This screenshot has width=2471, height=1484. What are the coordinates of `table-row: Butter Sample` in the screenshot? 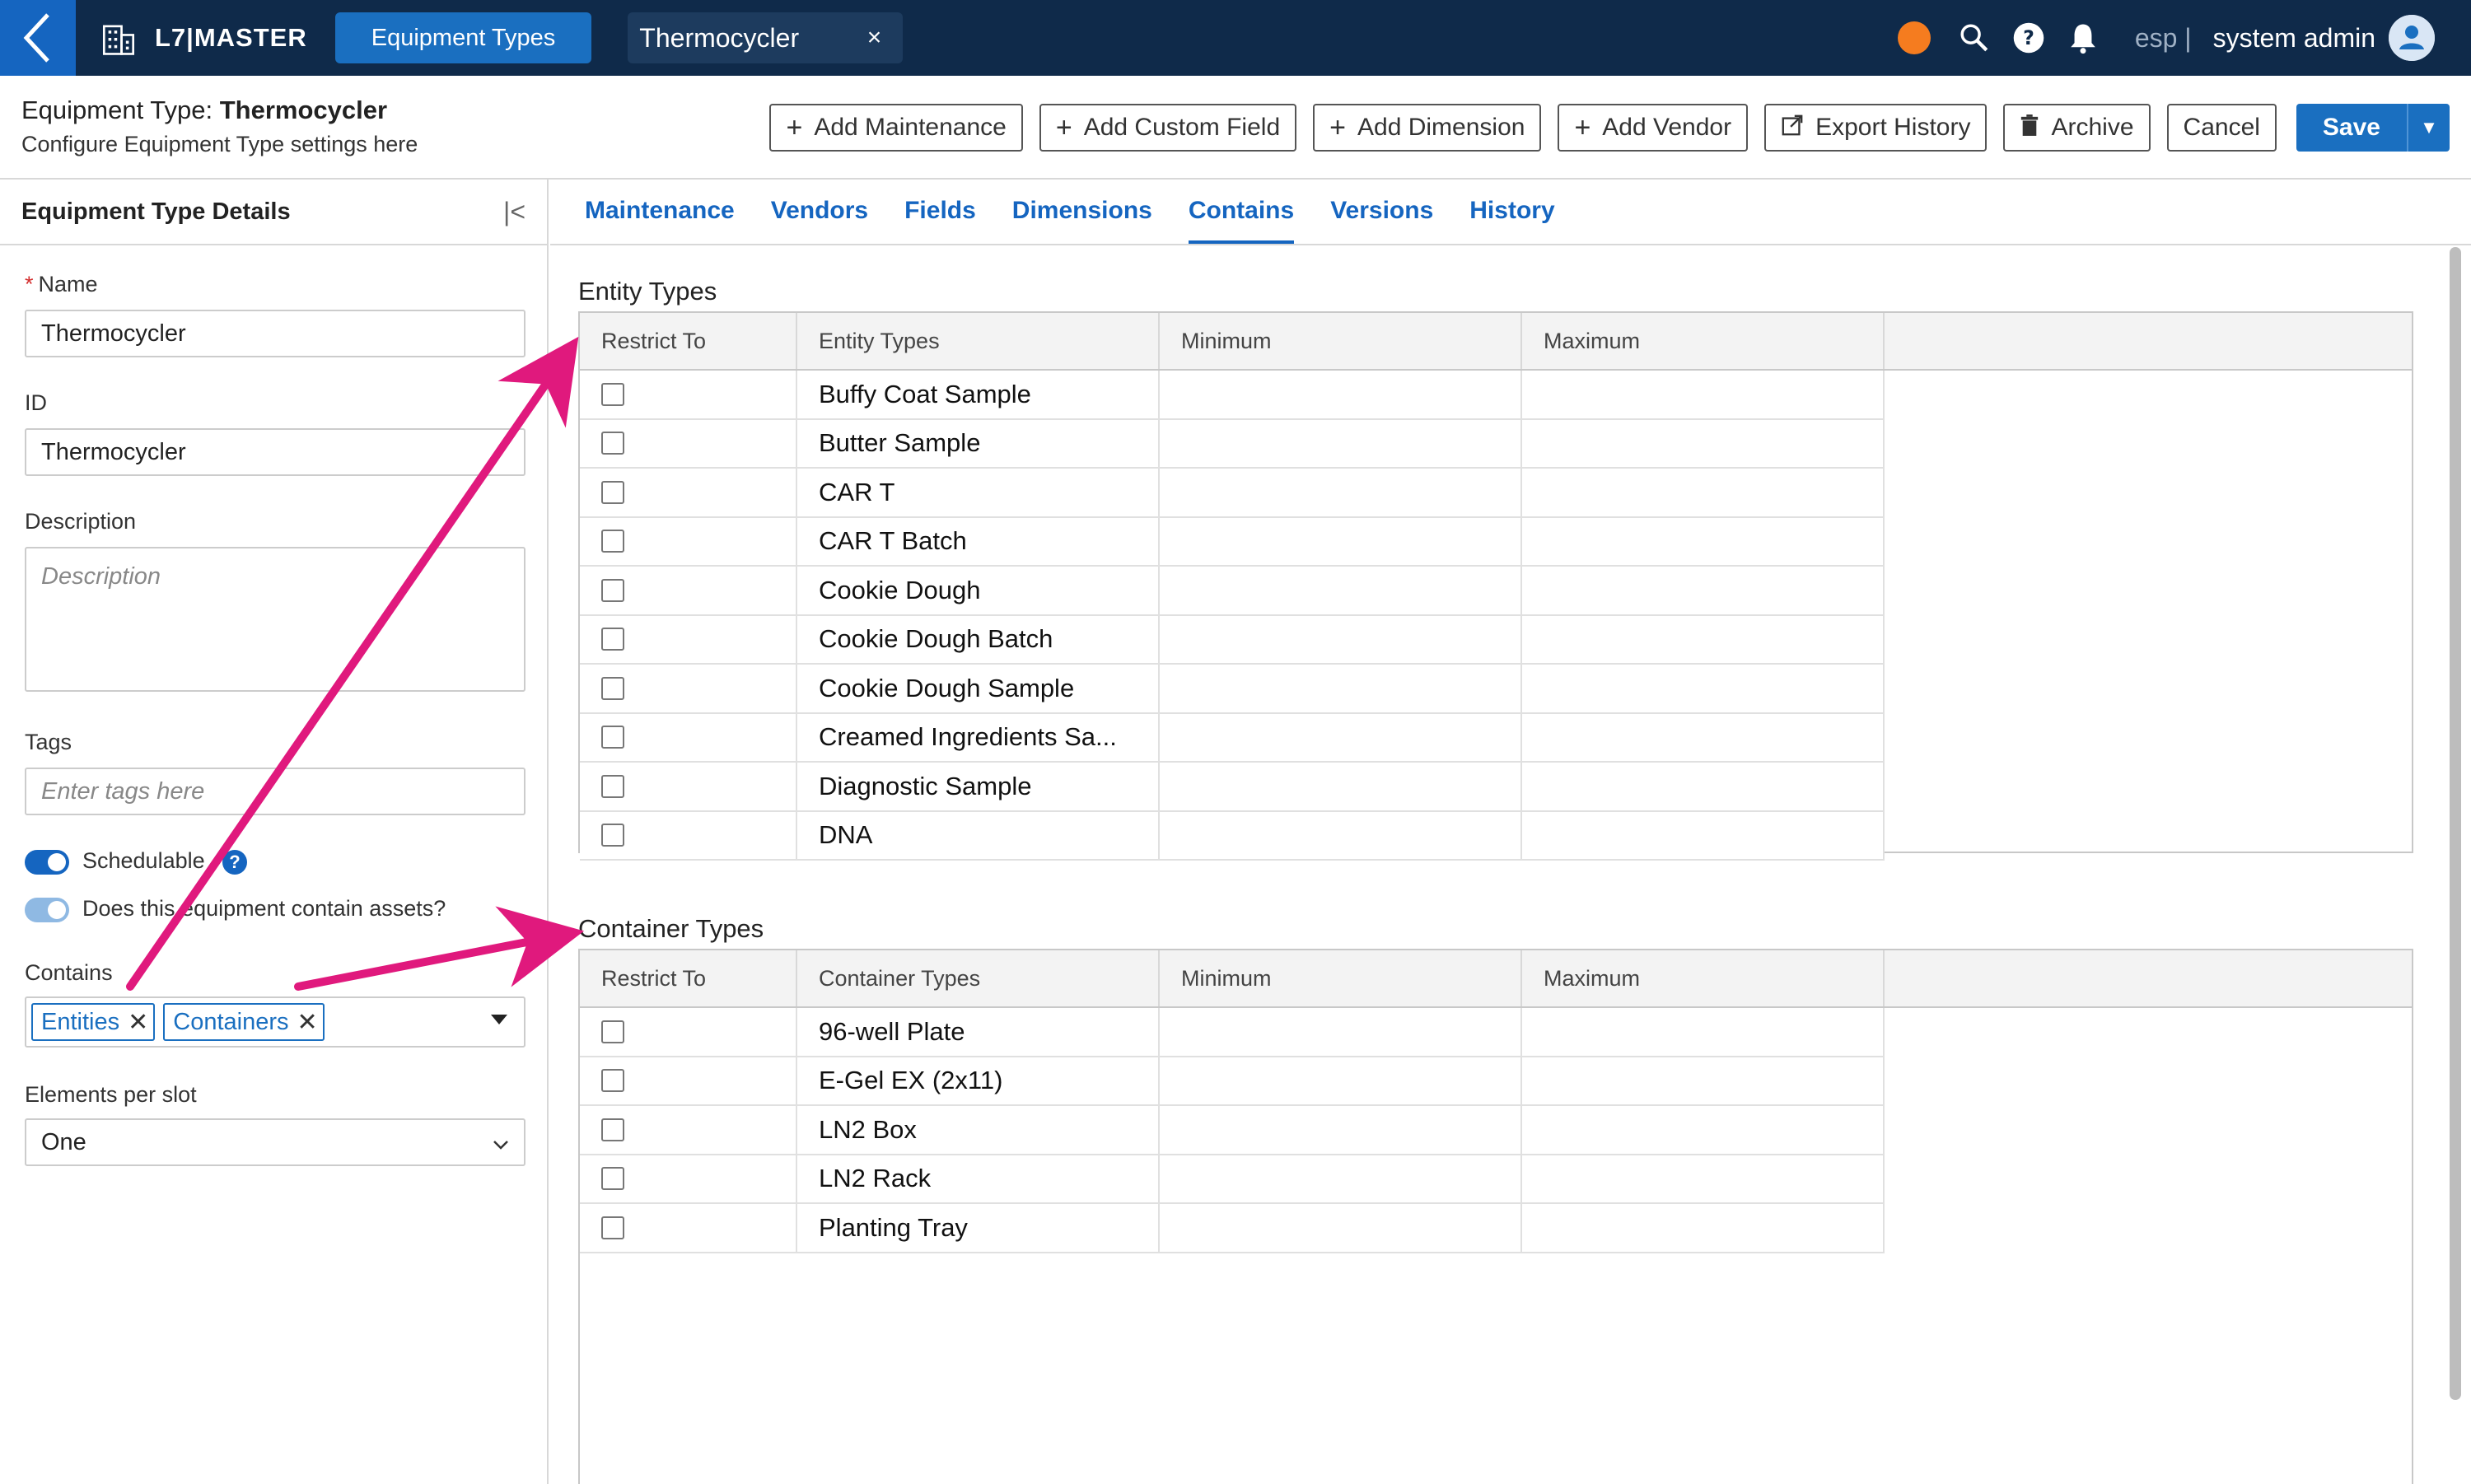 It's located at (1232, 444).